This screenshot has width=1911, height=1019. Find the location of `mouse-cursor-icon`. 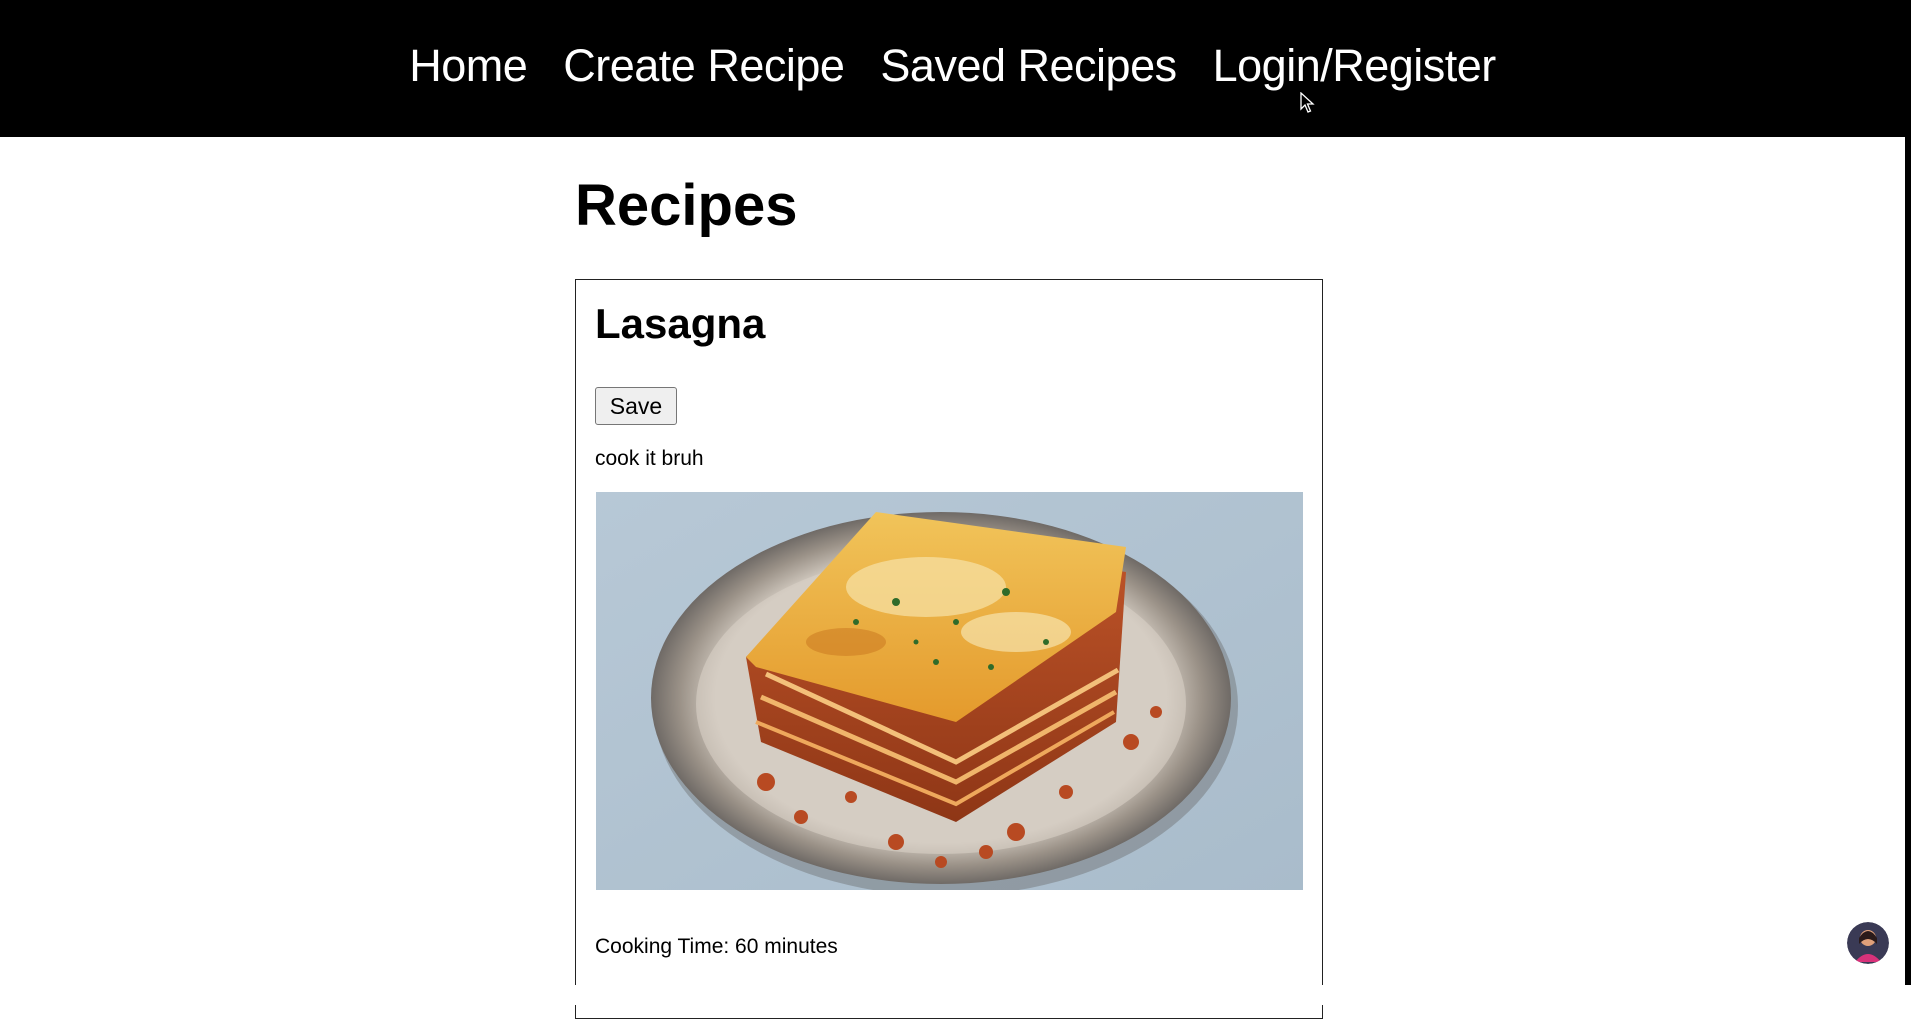

mouse-cursor-icon is located at coordinates (1308, 103).